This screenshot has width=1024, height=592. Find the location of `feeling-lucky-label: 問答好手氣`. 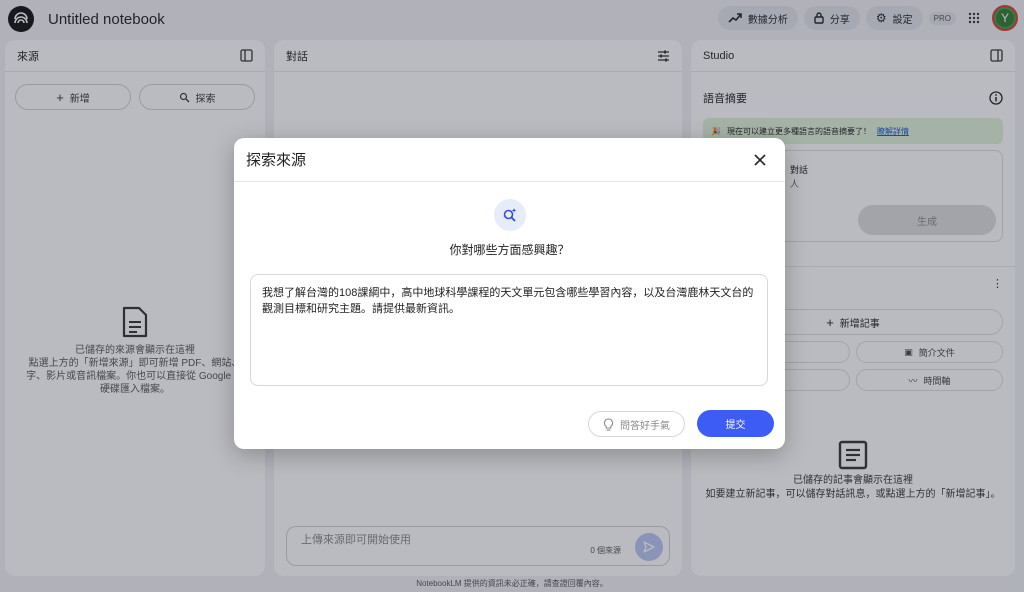

feeling-lucky-label: 問答好手氣 is located at coordinates (645, 426).